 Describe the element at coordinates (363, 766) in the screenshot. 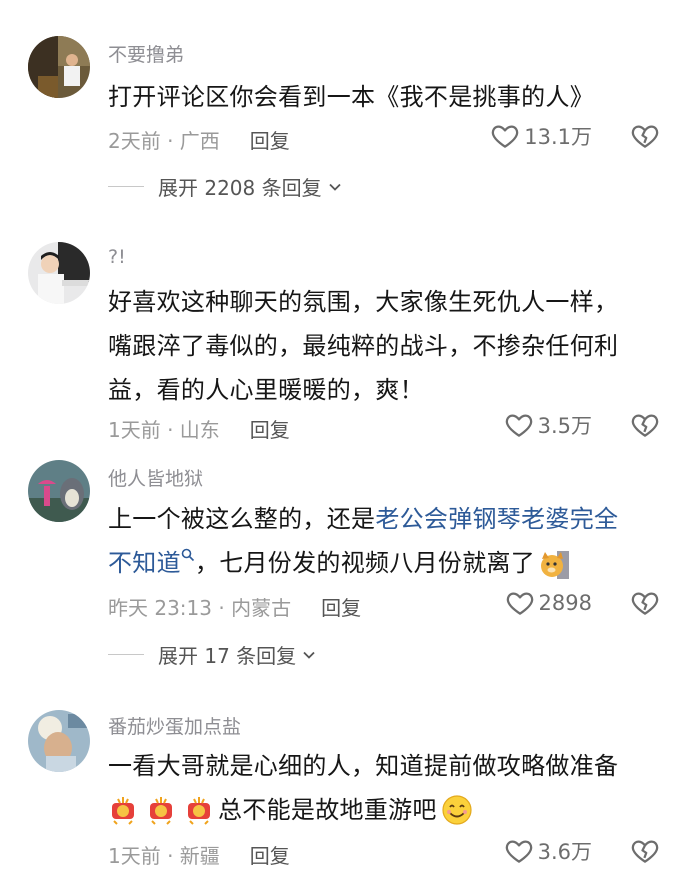

I see `text-line: 一看大哥就是心细的人，知道提前做攻略做准备` at that location.